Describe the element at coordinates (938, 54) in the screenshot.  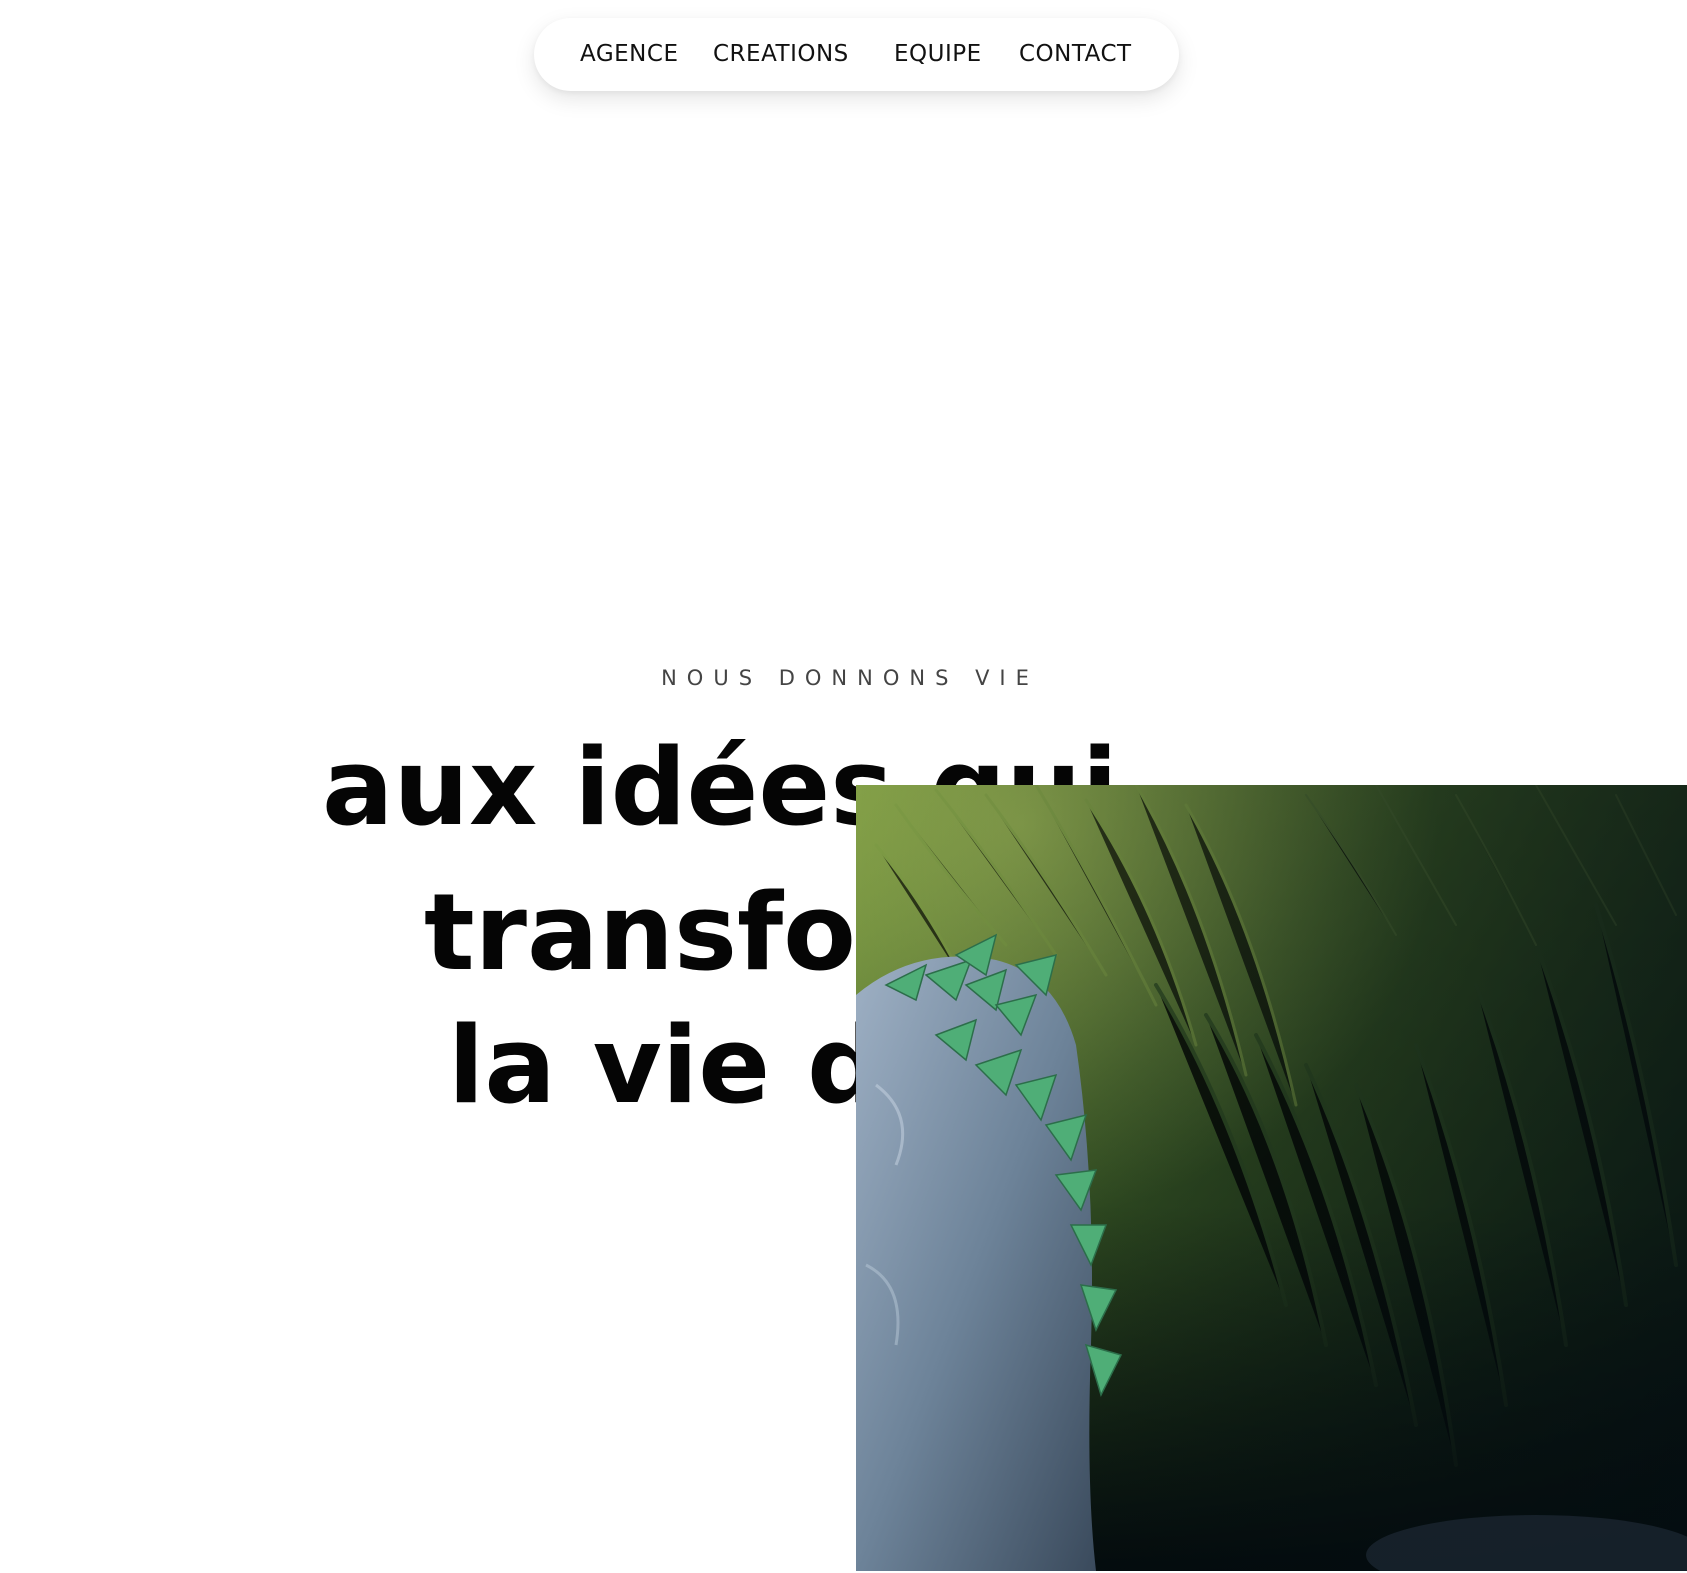
I see `nav-equipe-link: EQUIPE` at that location.